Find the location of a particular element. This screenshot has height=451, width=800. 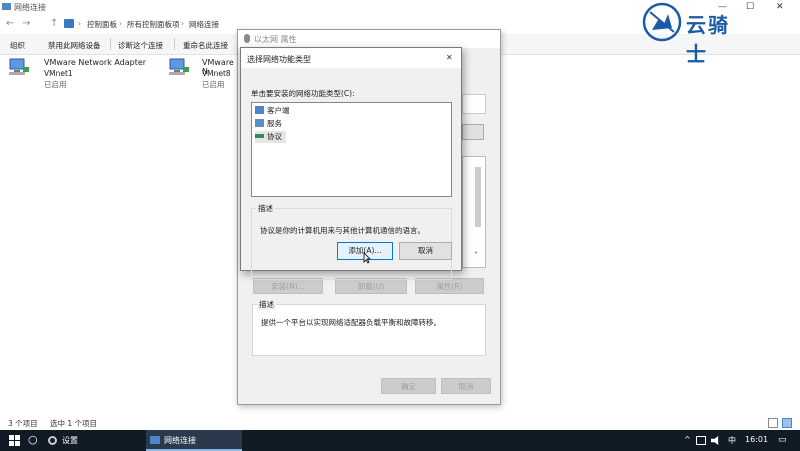

list-item-label: 服务 is located at coordinates (274, 123).